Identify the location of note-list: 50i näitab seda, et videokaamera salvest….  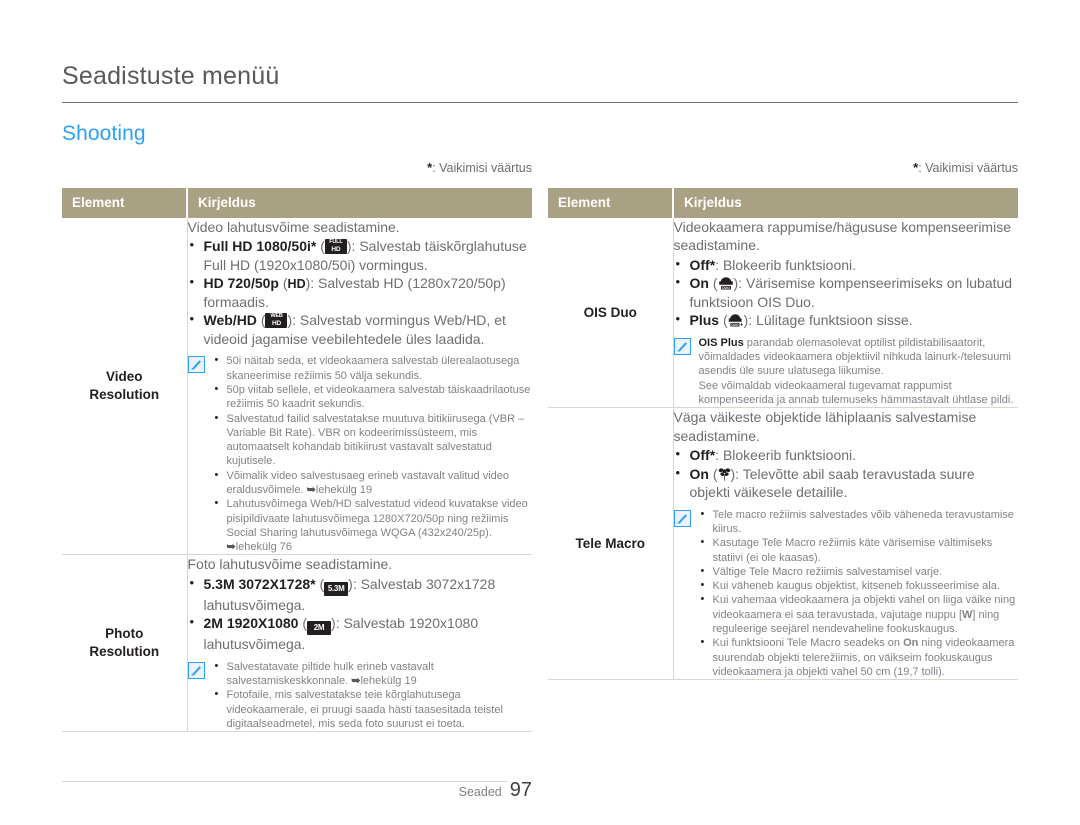
(373, 453).